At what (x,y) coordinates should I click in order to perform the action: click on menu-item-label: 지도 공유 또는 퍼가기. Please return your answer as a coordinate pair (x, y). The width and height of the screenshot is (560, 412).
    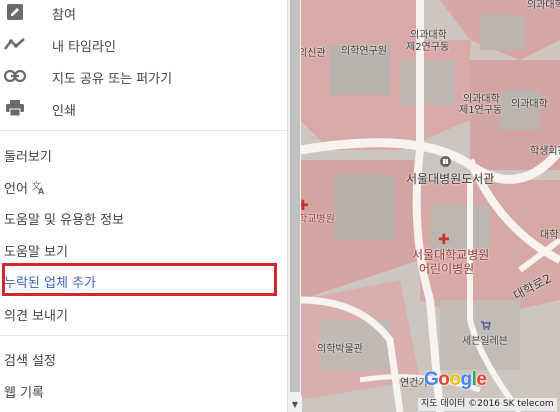
    Looking at the image, I should click on (112, 79).